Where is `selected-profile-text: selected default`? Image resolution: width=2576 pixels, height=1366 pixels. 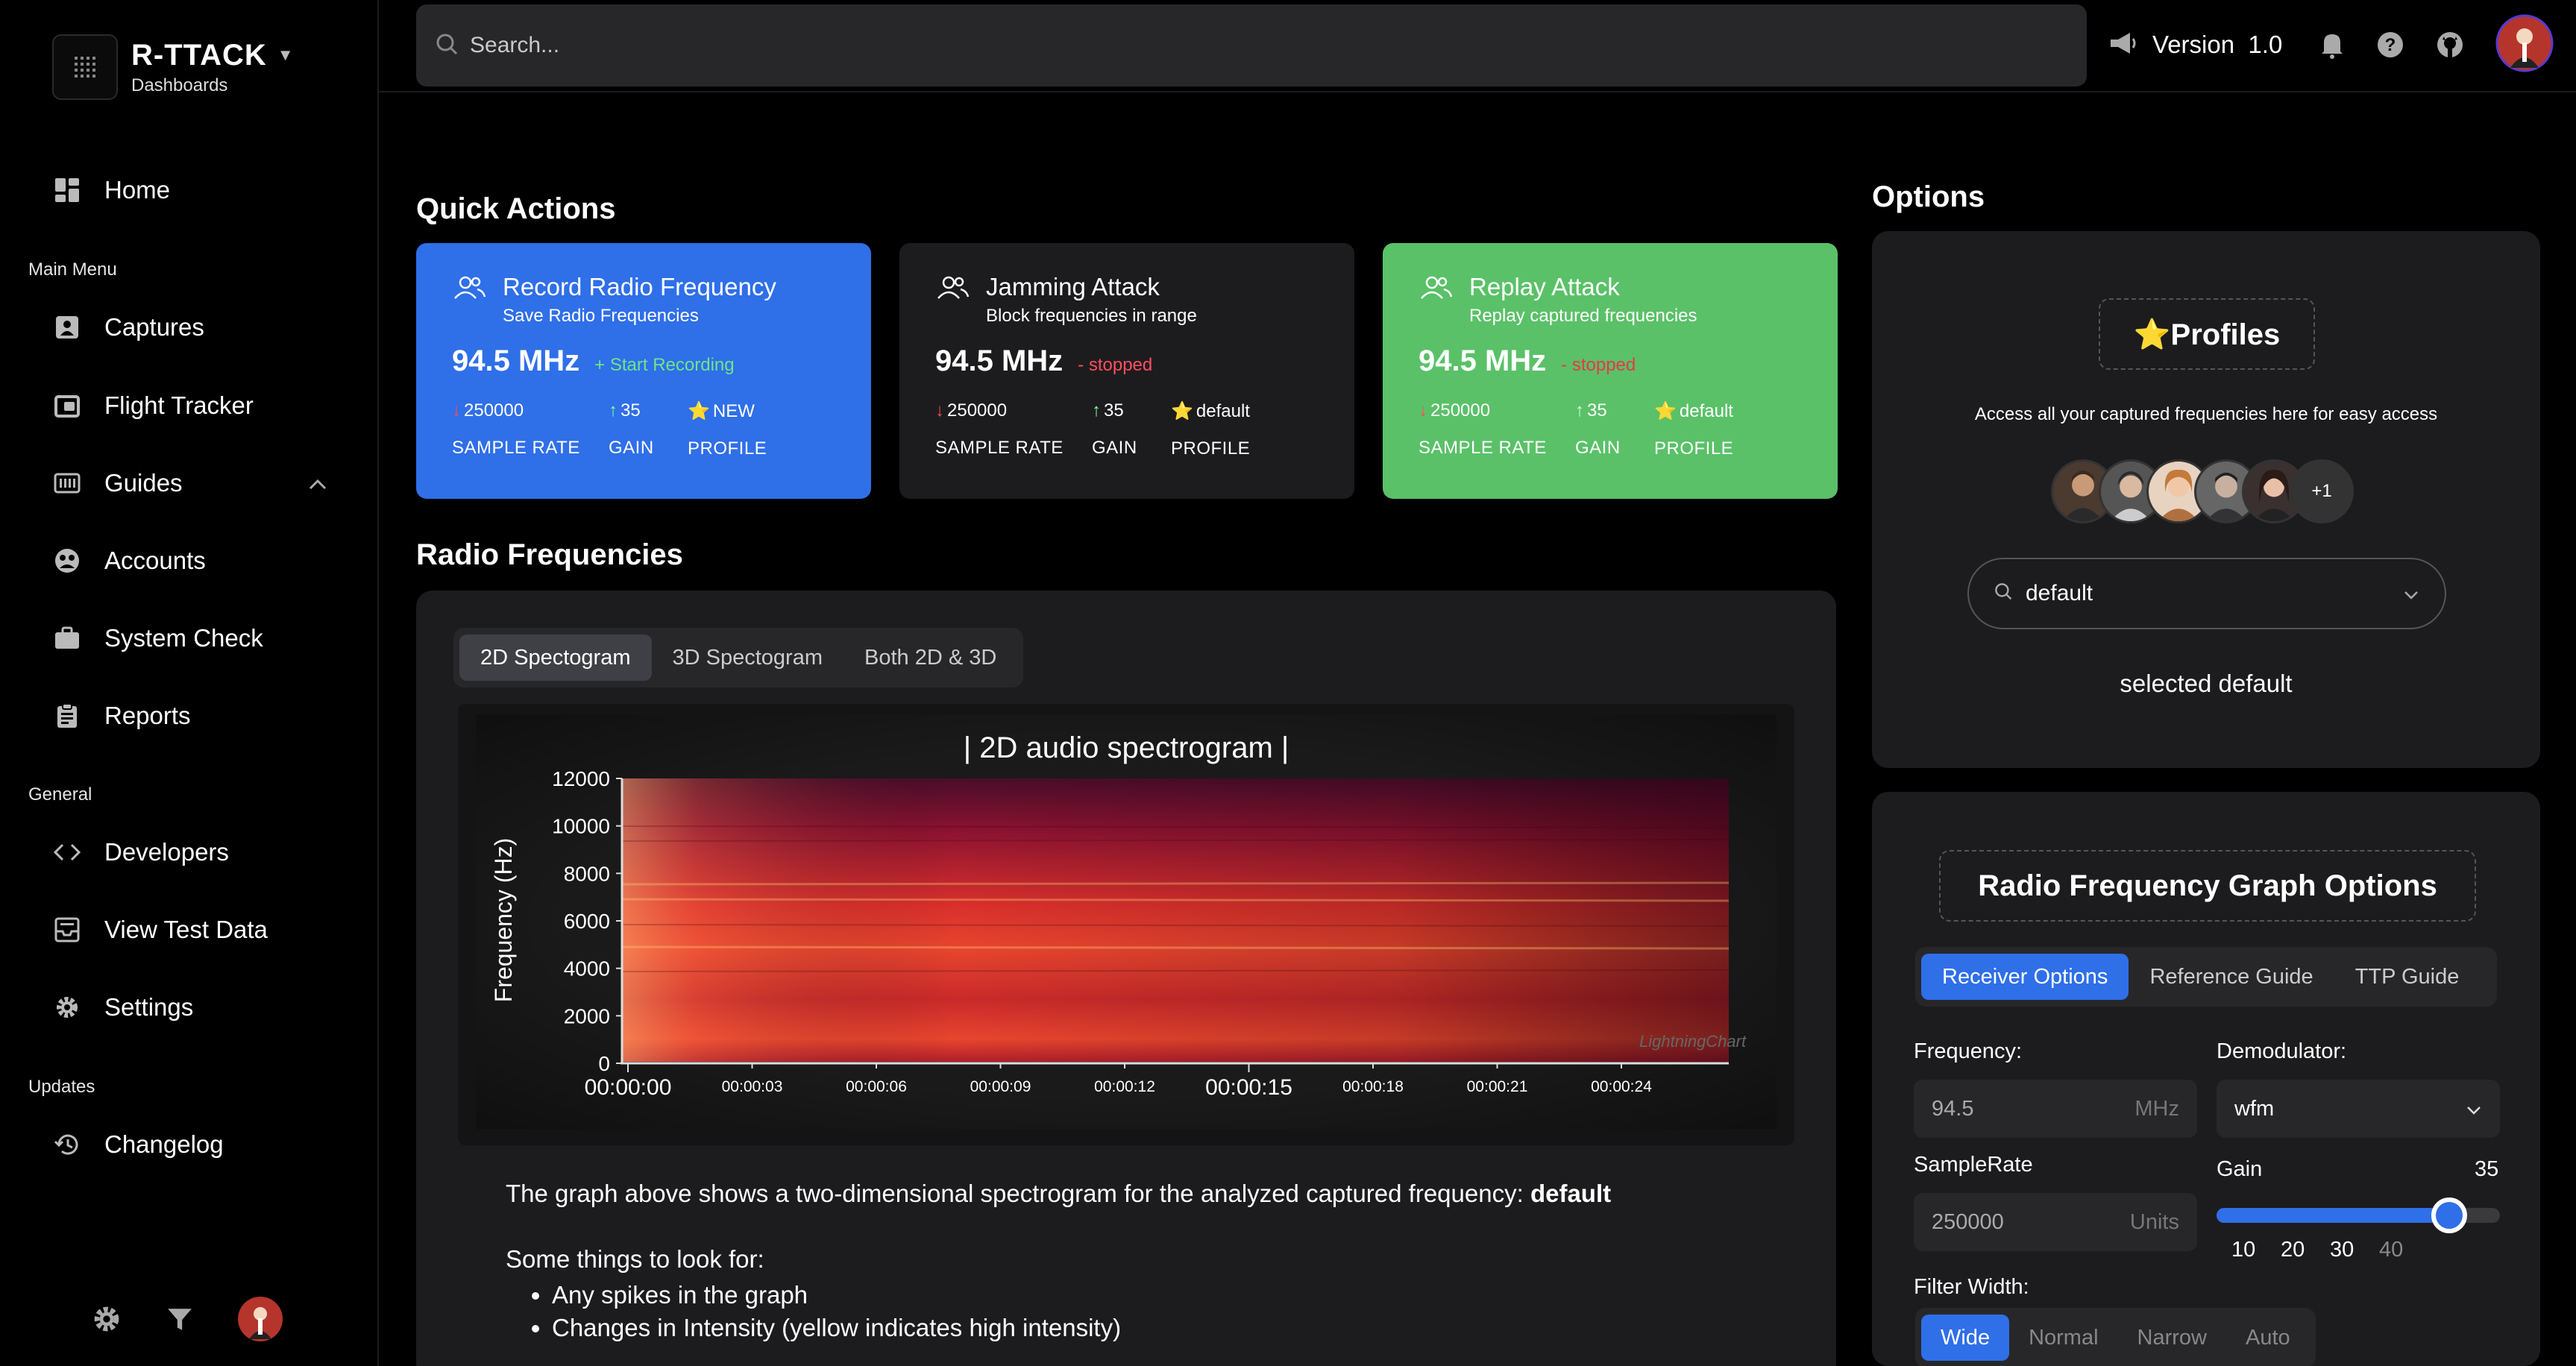
selected-profile-text: selected default is located at coordinates (2207, 683).